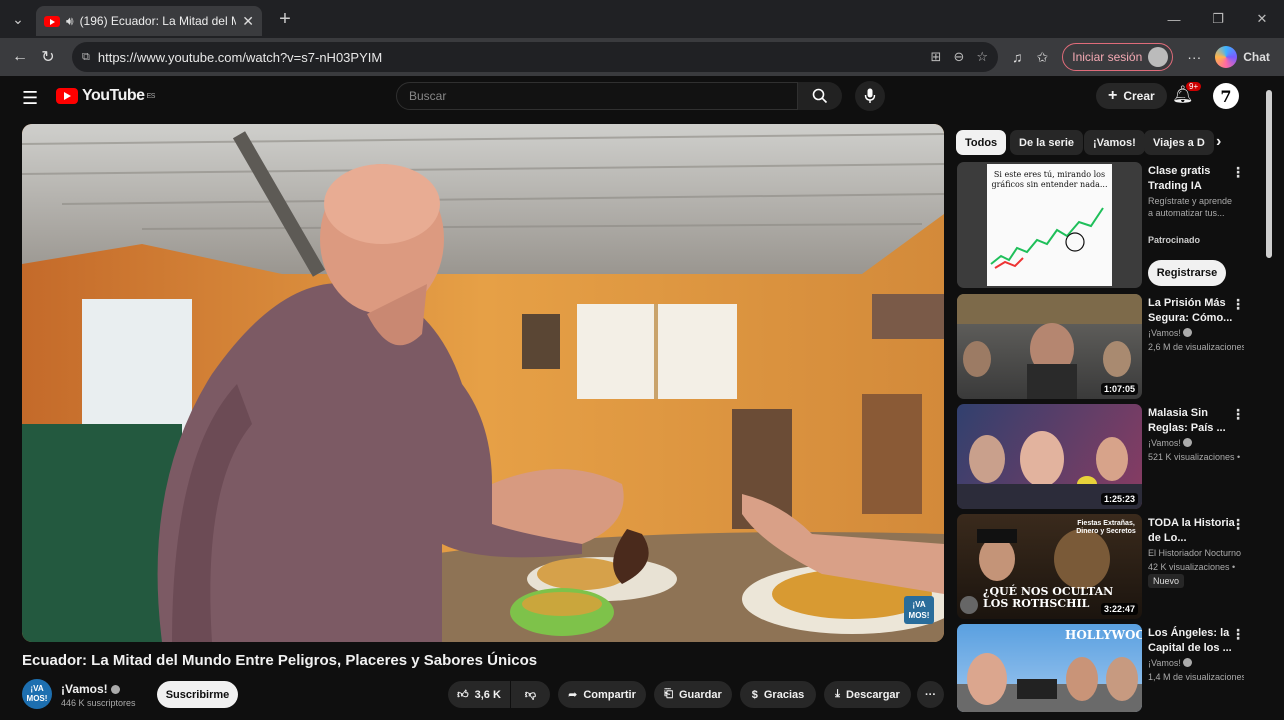 The image size is (1284, 720). I want to click on voice-search-button, so click(870, 96).